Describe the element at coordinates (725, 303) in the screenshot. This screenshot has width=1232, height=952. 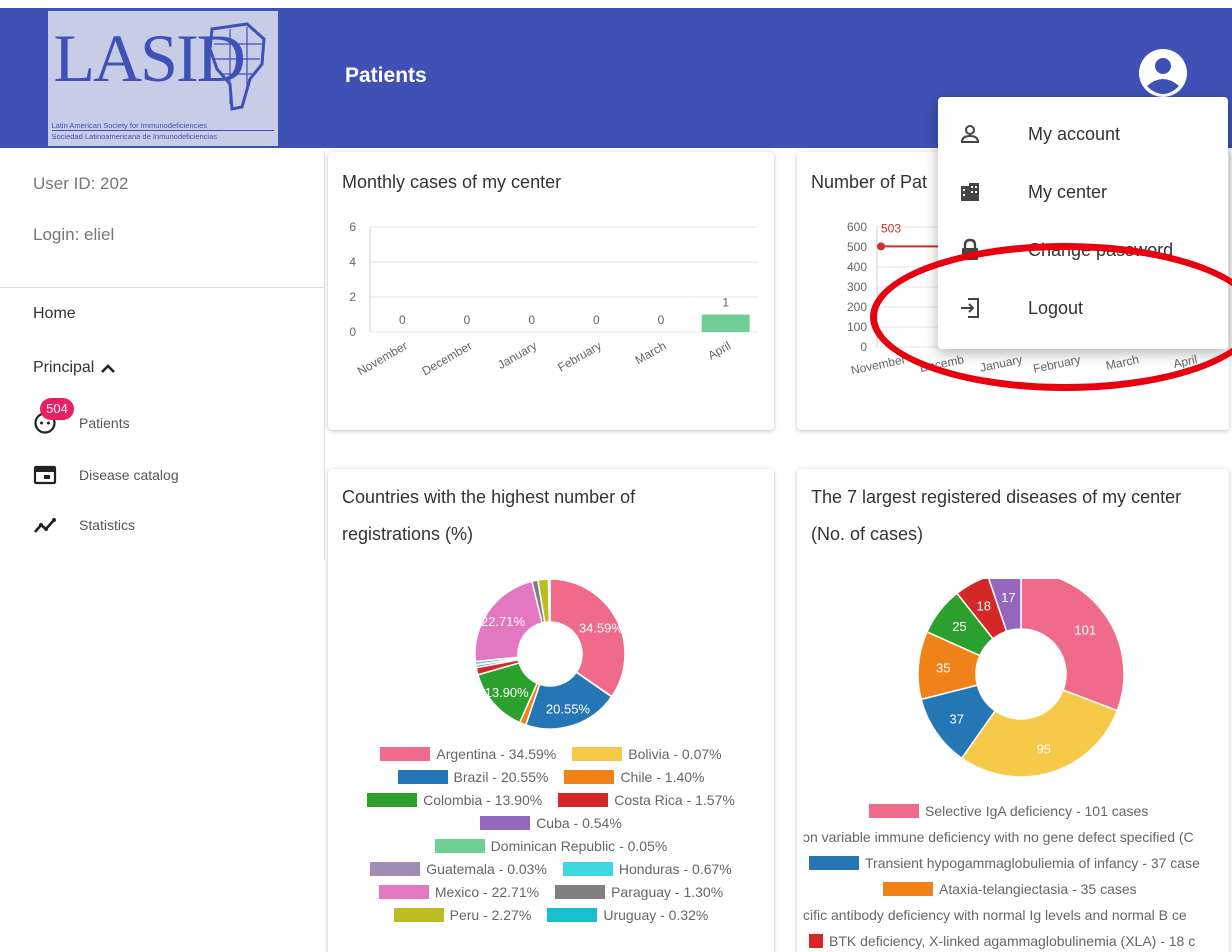
I see `bar-data-label: 1` at that location.